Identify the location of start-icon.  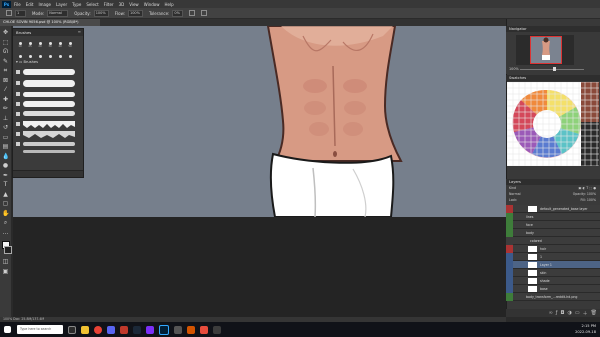
(7, 329).